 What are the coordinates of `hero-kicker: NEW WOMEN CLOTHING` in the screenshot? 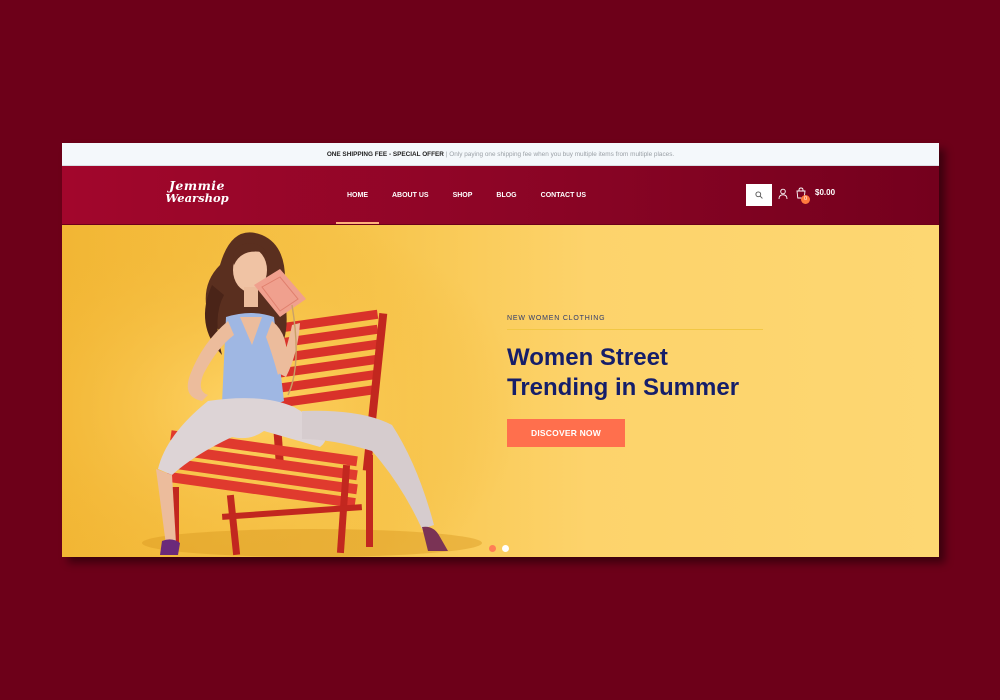 It's located at (556, 318).